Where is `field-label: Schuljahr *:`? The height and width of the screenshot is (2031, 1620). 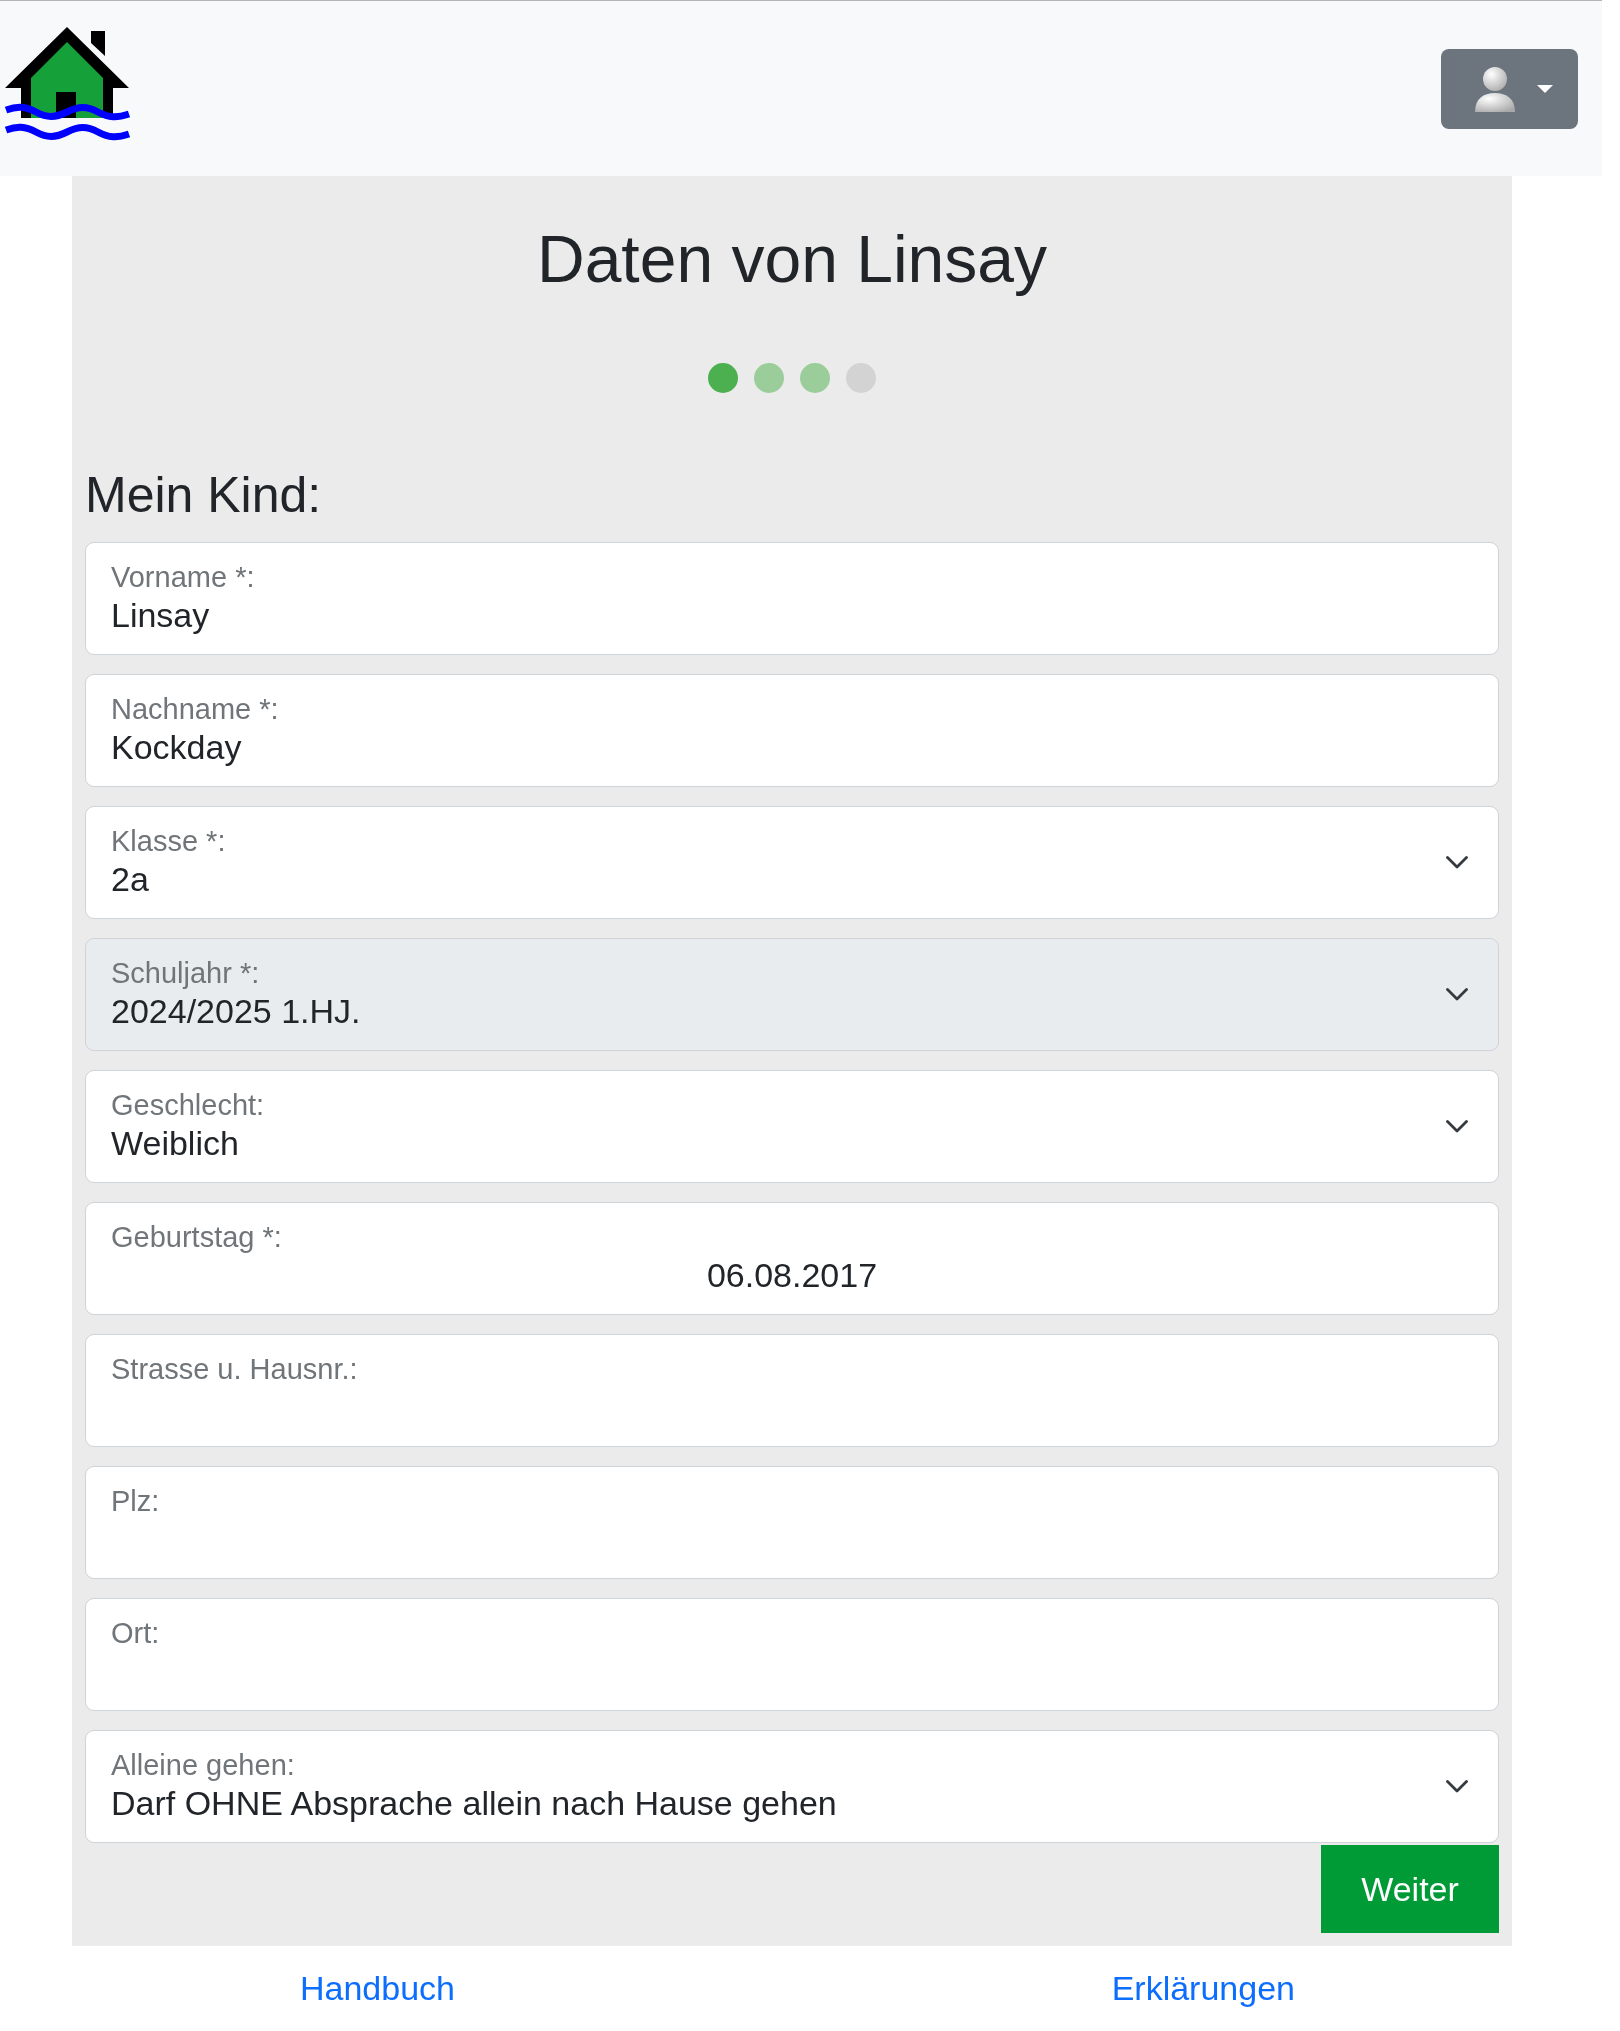
field-label: Schuljahr *: is located at coordinates (186, 973).